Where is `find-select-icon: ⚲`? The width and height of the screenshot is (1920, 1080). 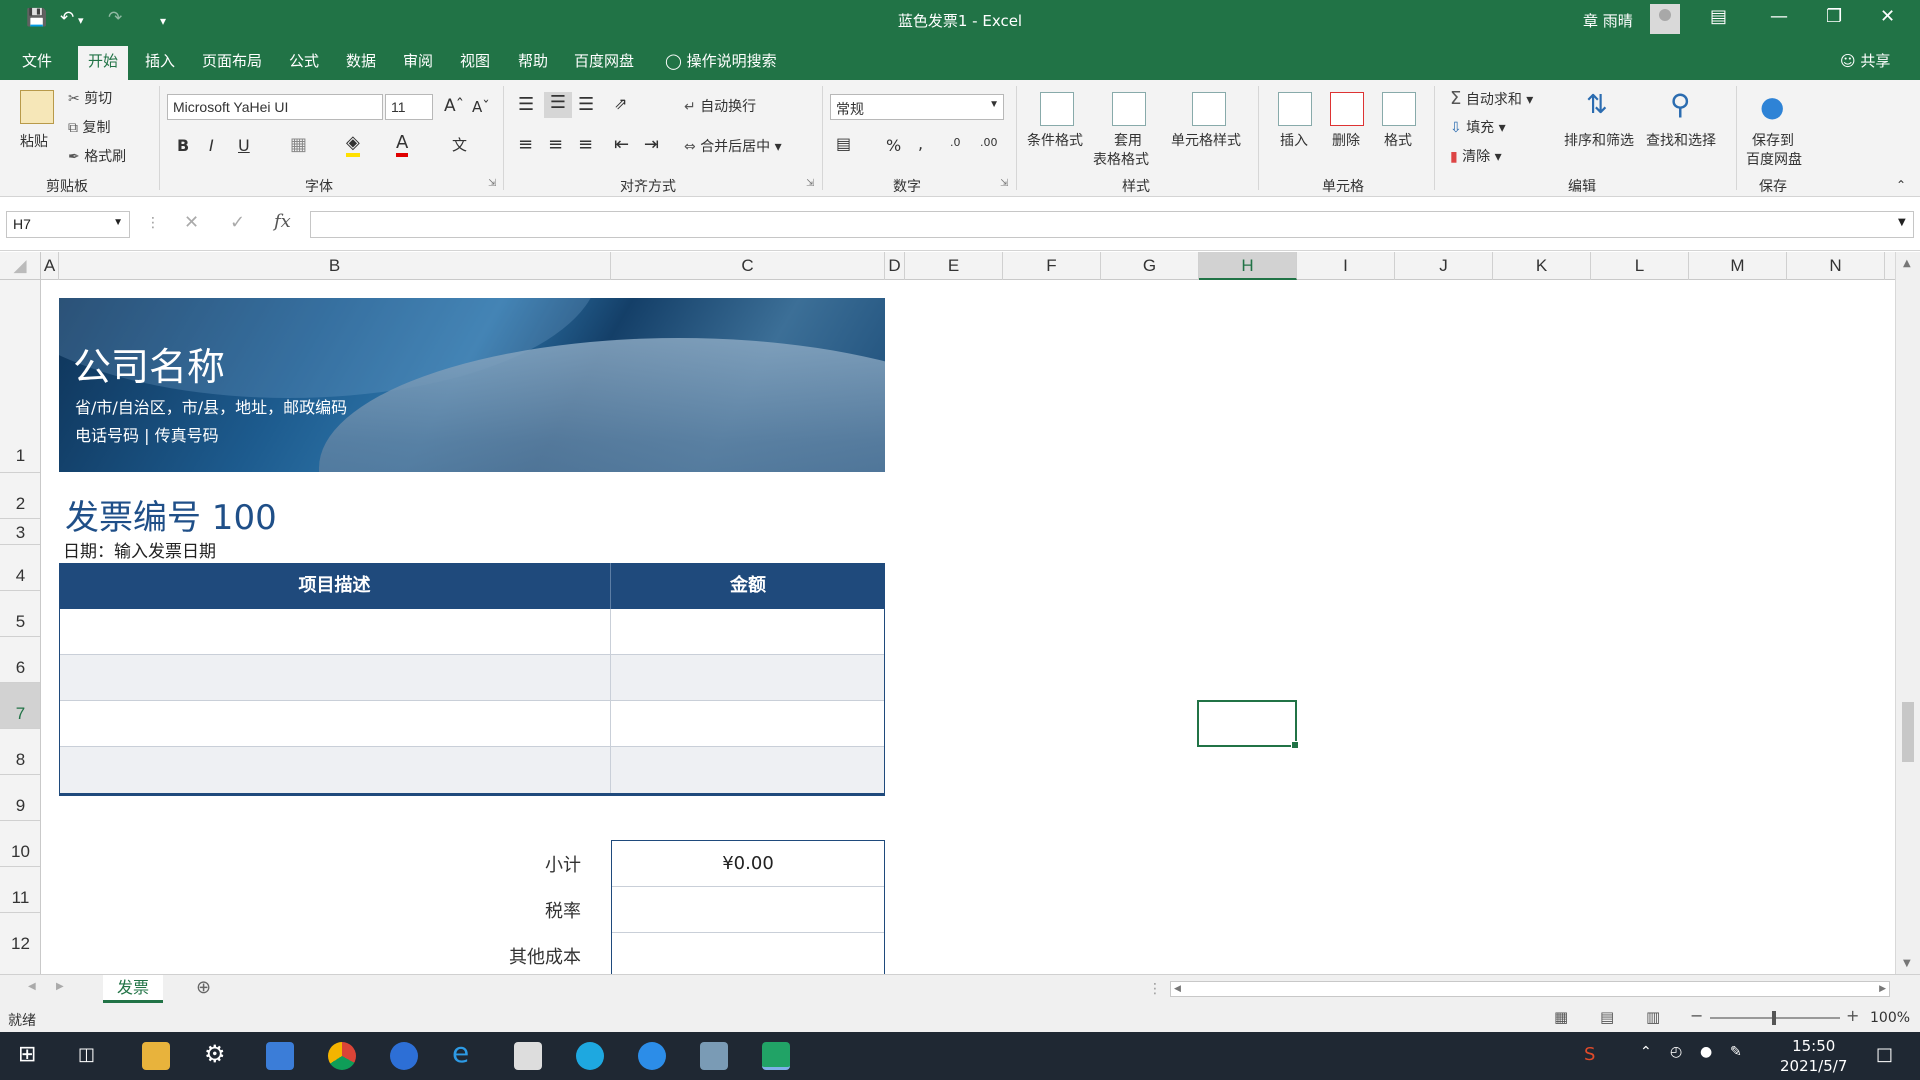 find-select-icon: ⚲ is located at coordinates (1680, 104).